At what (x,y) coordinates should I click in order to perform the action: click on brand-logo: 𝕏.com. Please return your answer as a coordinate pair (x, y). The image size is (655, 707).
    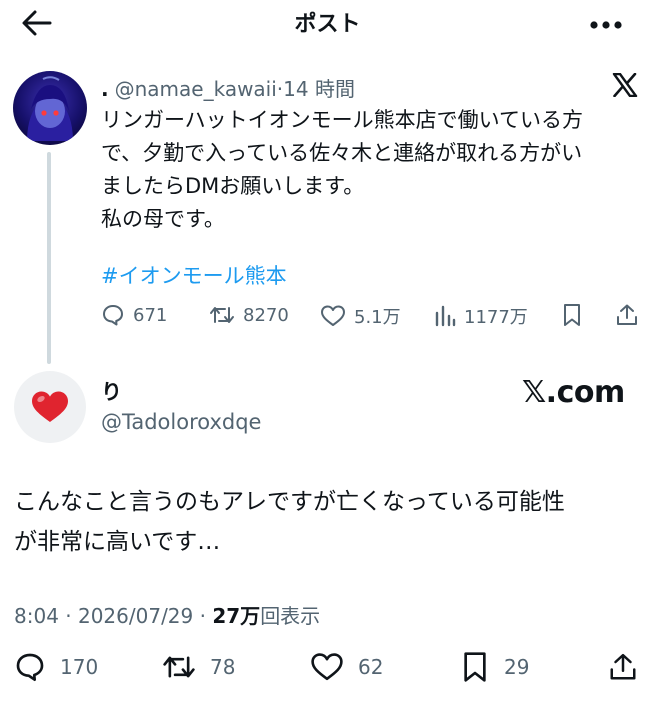
    Looking at the image, I should click on (573, 392).